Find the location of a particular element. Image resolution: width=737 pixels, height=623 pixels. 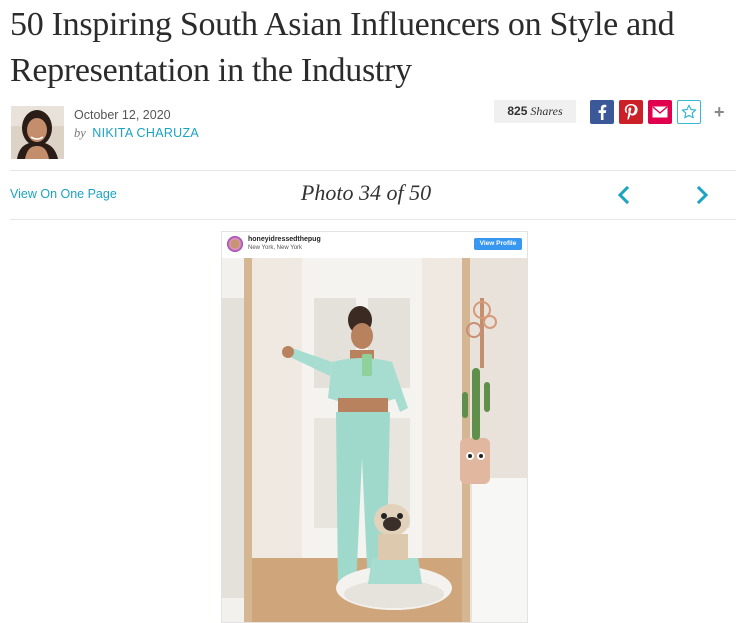

share-count-label: Shares is located at coordinates (546, 111).